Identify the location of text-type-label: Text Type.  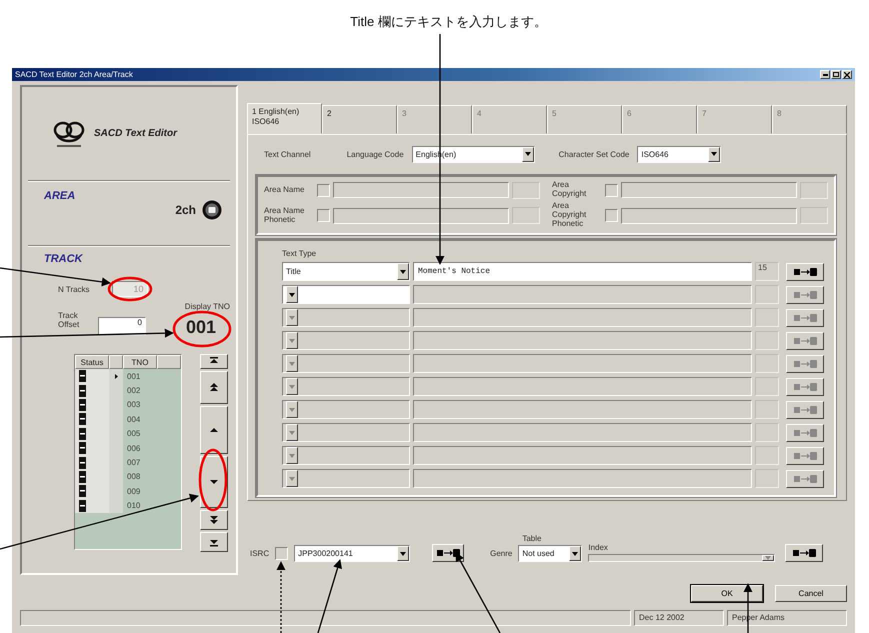
(300, 253).